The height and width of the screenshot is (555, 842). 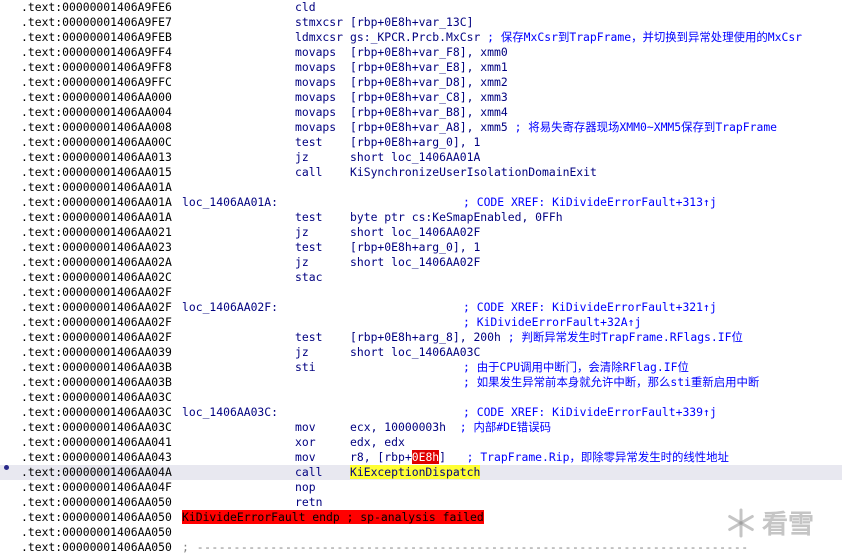 I want to click on code-line: .text:00000001406AA041 xor edx, edx, so click(x=421, y=442).